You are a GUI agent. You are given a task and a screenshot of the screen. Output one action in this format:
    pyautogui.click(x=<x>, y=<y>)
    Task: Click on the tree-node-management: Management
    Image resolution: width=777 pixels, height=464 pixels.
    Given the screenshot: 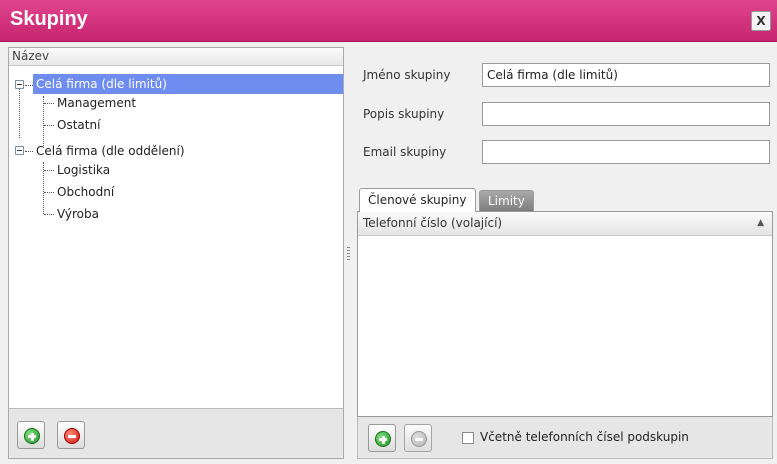 What is the action you would take?
    pyautogui.click(x=96, y=103)
    